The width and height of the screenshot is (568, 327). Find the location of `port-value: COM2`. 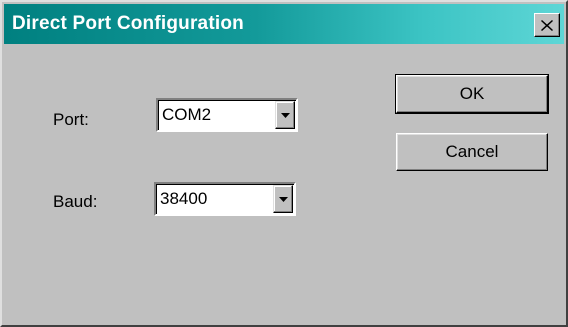

port-value: COM2 is located at coordinates (187, 114).